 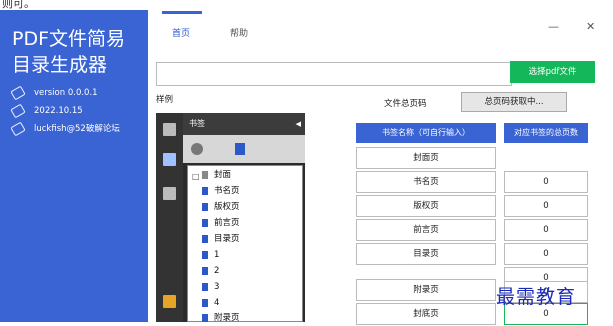 What do you see at coordinates (169, 301) in the screenshot?
I see `comment-icon` at bounding box center [169, 301].